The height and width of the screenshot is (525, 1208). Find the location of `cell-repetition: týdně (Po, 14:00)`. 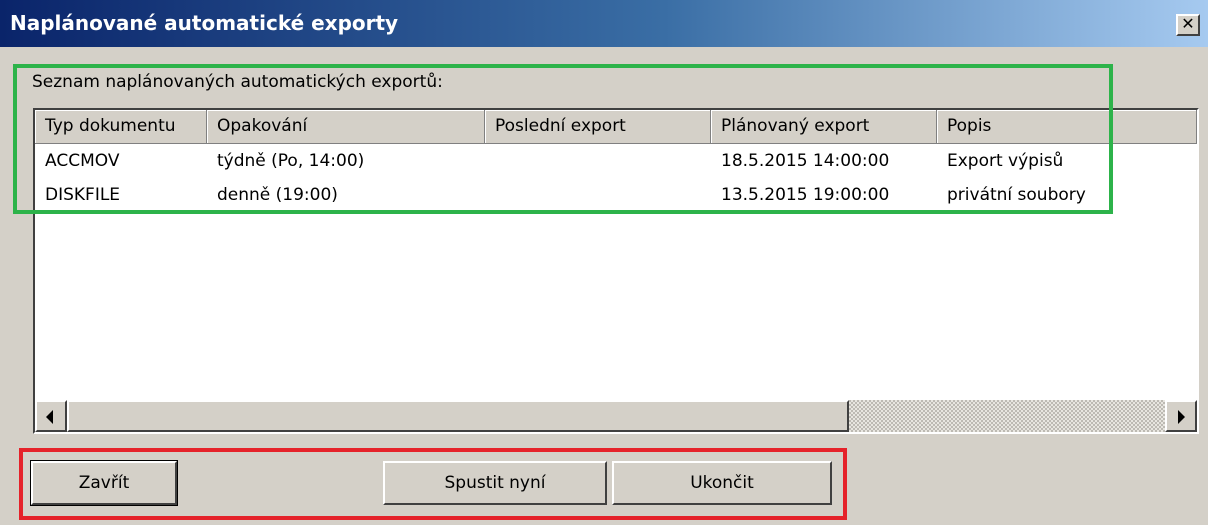

cell-repetition: týdně (Po, 14:00) is located at coordinates (291, 161).